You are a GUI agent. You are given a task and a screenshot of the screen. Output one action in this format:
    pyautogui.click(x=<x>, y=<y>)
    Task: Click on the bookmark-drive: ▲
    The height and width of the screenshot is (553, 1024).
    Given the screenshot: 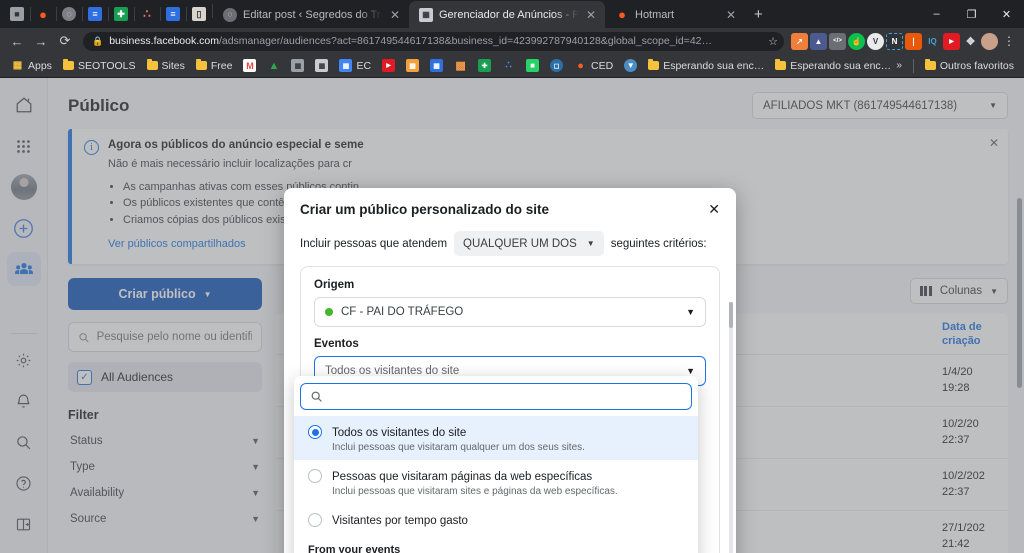 What is the action you would take?
    pyautogui.click(x=273, y=65)
    